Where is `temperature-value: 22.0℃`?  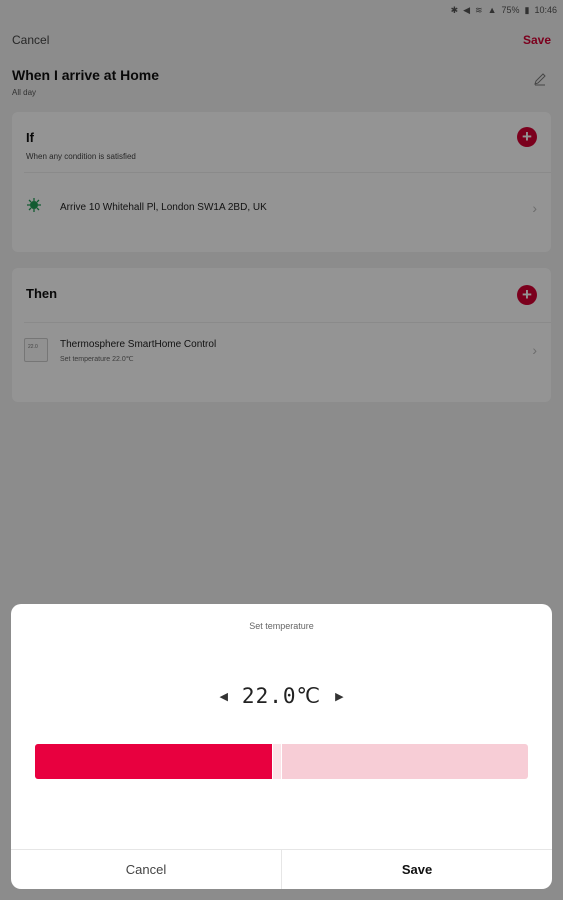
temperature-value: 22.0℃ is located at coordinates (281, 696).